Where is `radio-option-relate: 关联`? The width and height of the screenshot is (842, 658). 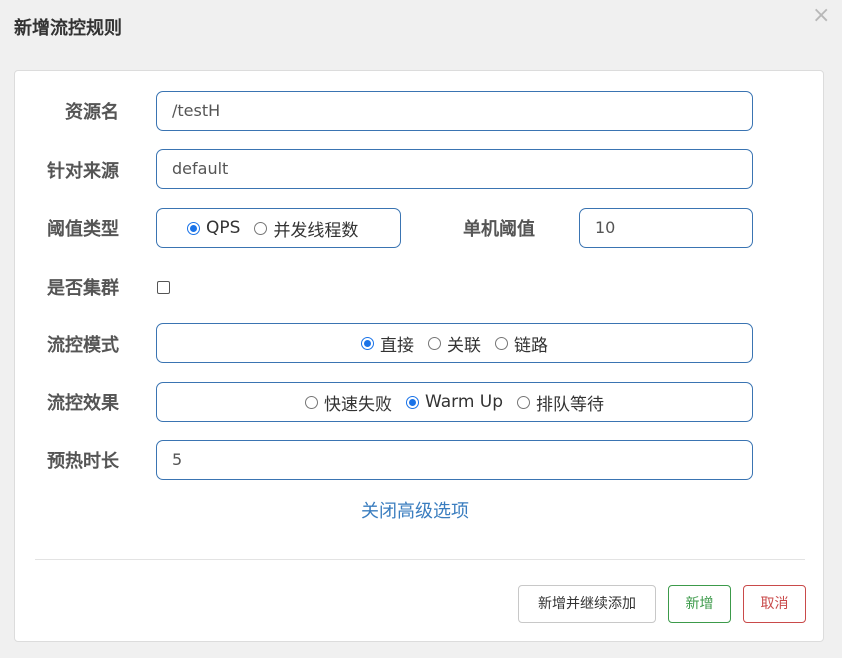 radio-option-relate: 关联 is located at coordinates (454, 343).